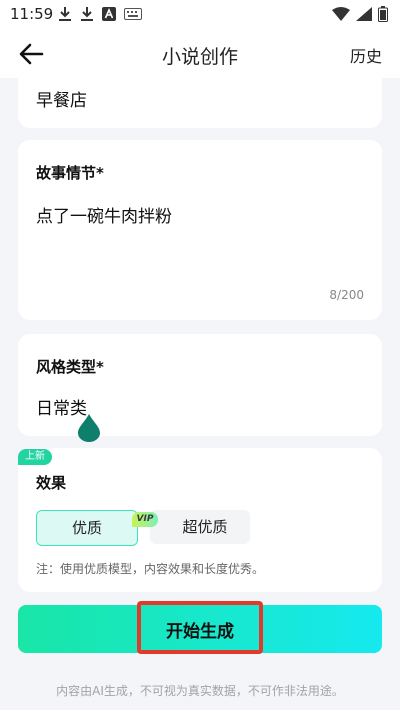 The height and width of the screenshot is (710, 400). Describe the element at coordinates (32, 14) in the screenshot. I see `status-time: 11:59` at that location.